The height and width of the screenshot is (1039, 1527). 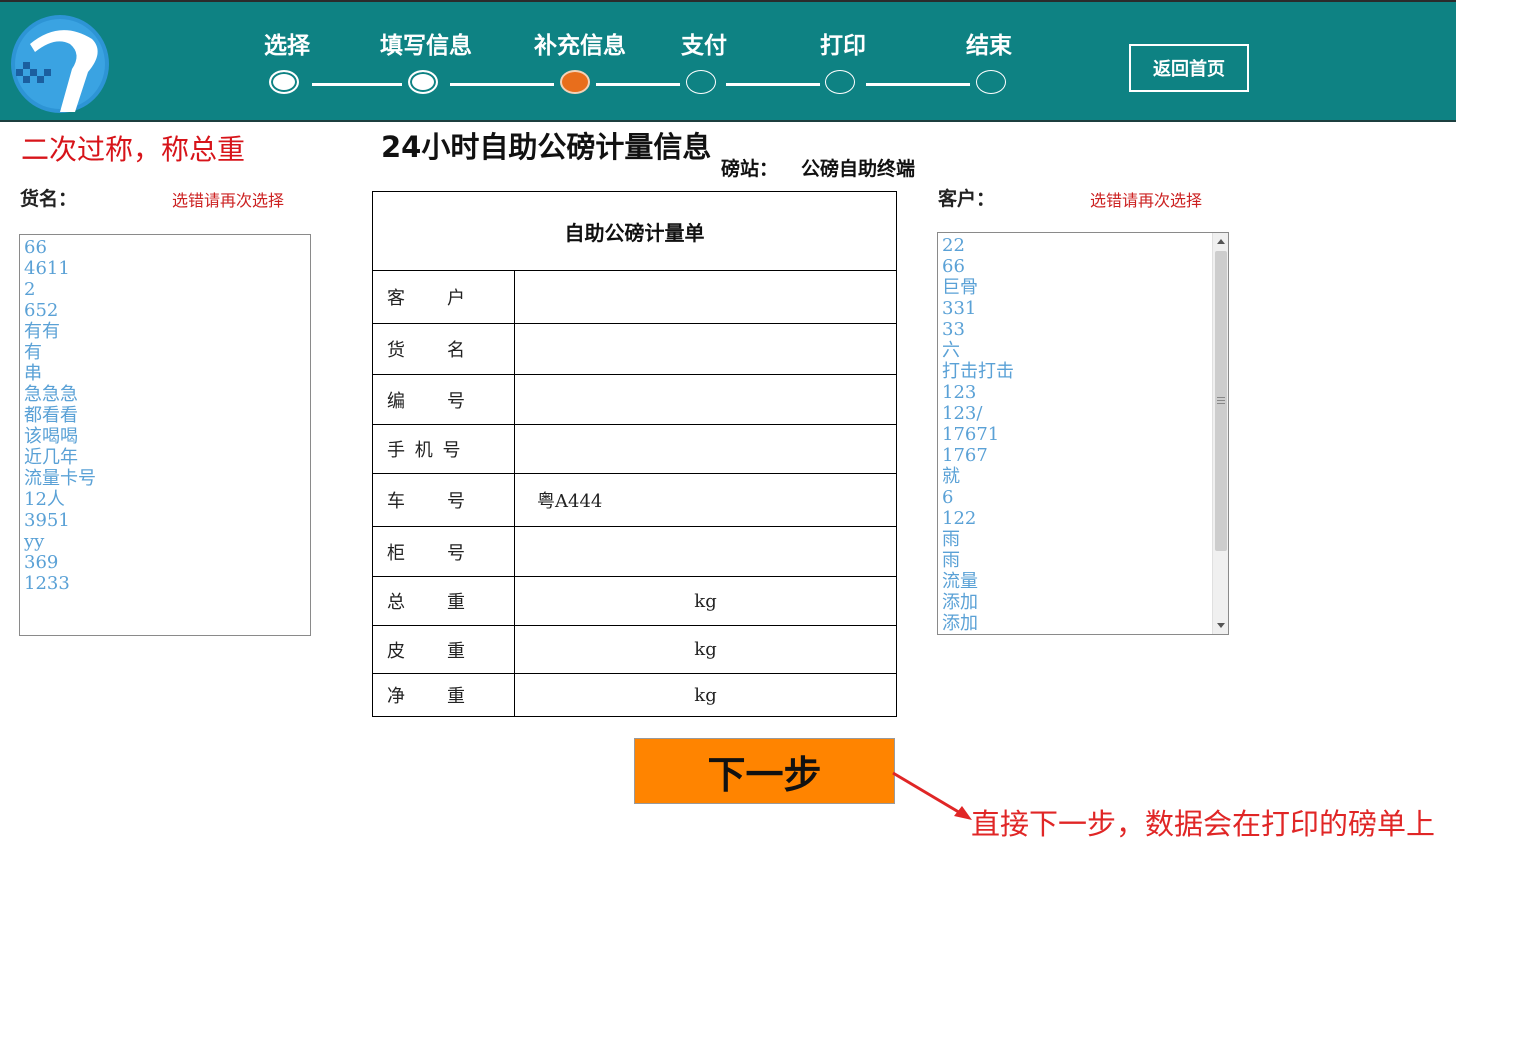 I want to click on step-dot-fill-info, so click(x=423, y=82).